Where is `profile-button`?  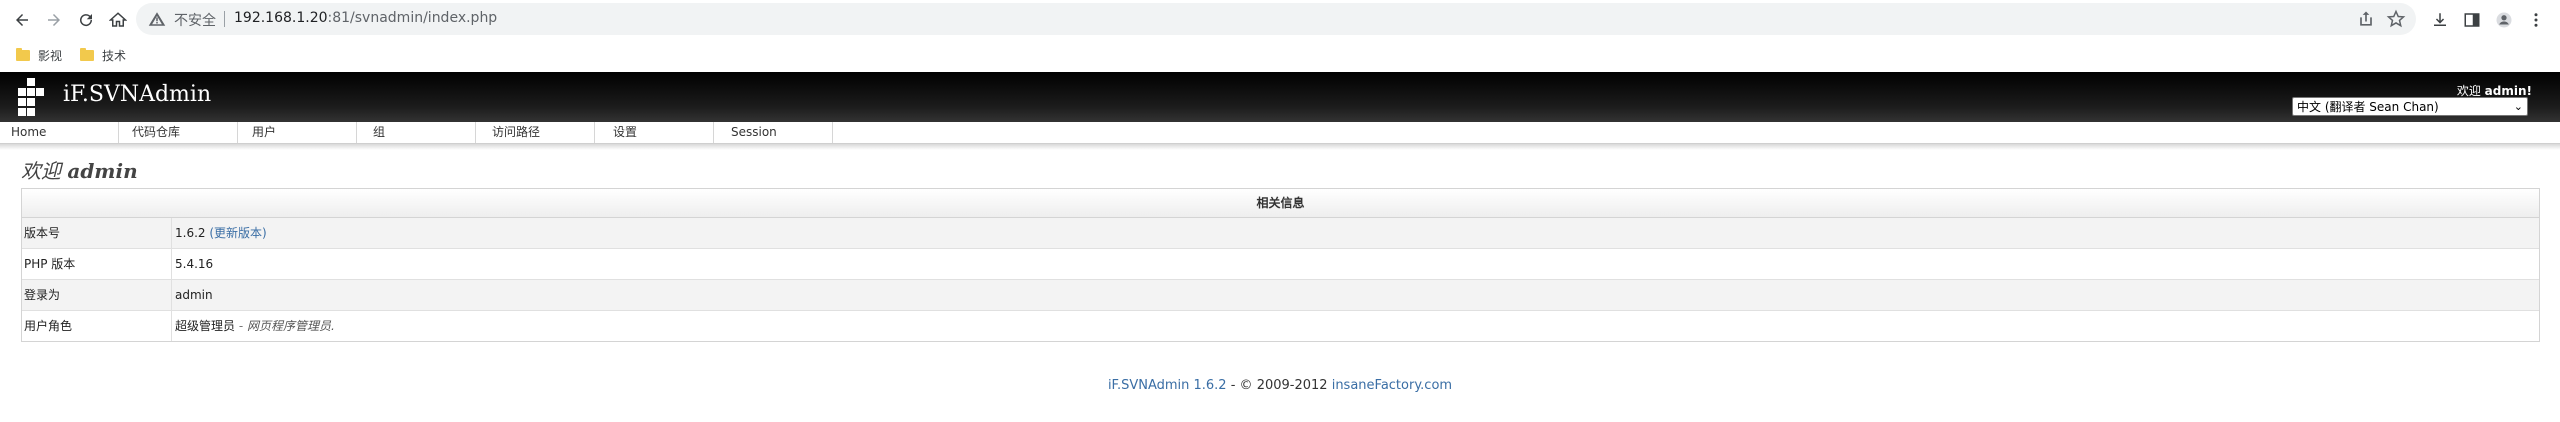
profile-button is located at coordinates (2504, 20).